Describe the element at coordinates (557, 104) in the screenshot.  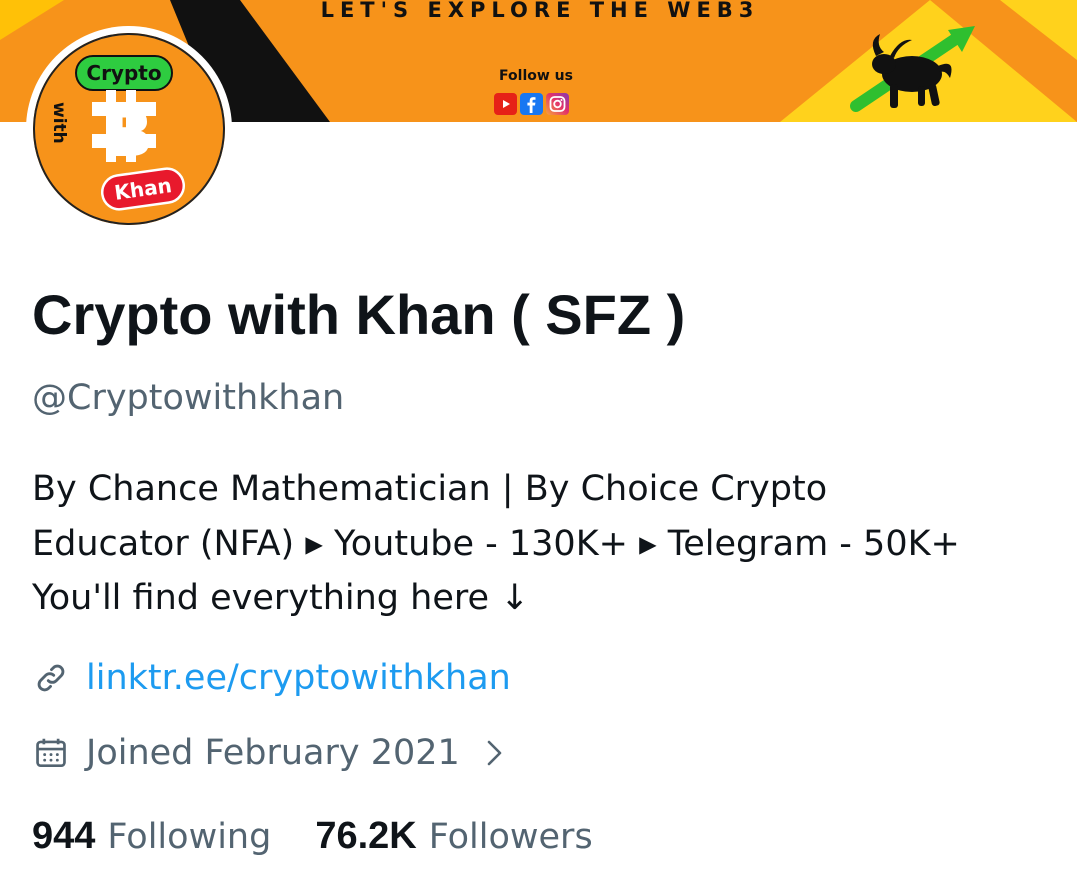
I see `instagram-icon` at that location.